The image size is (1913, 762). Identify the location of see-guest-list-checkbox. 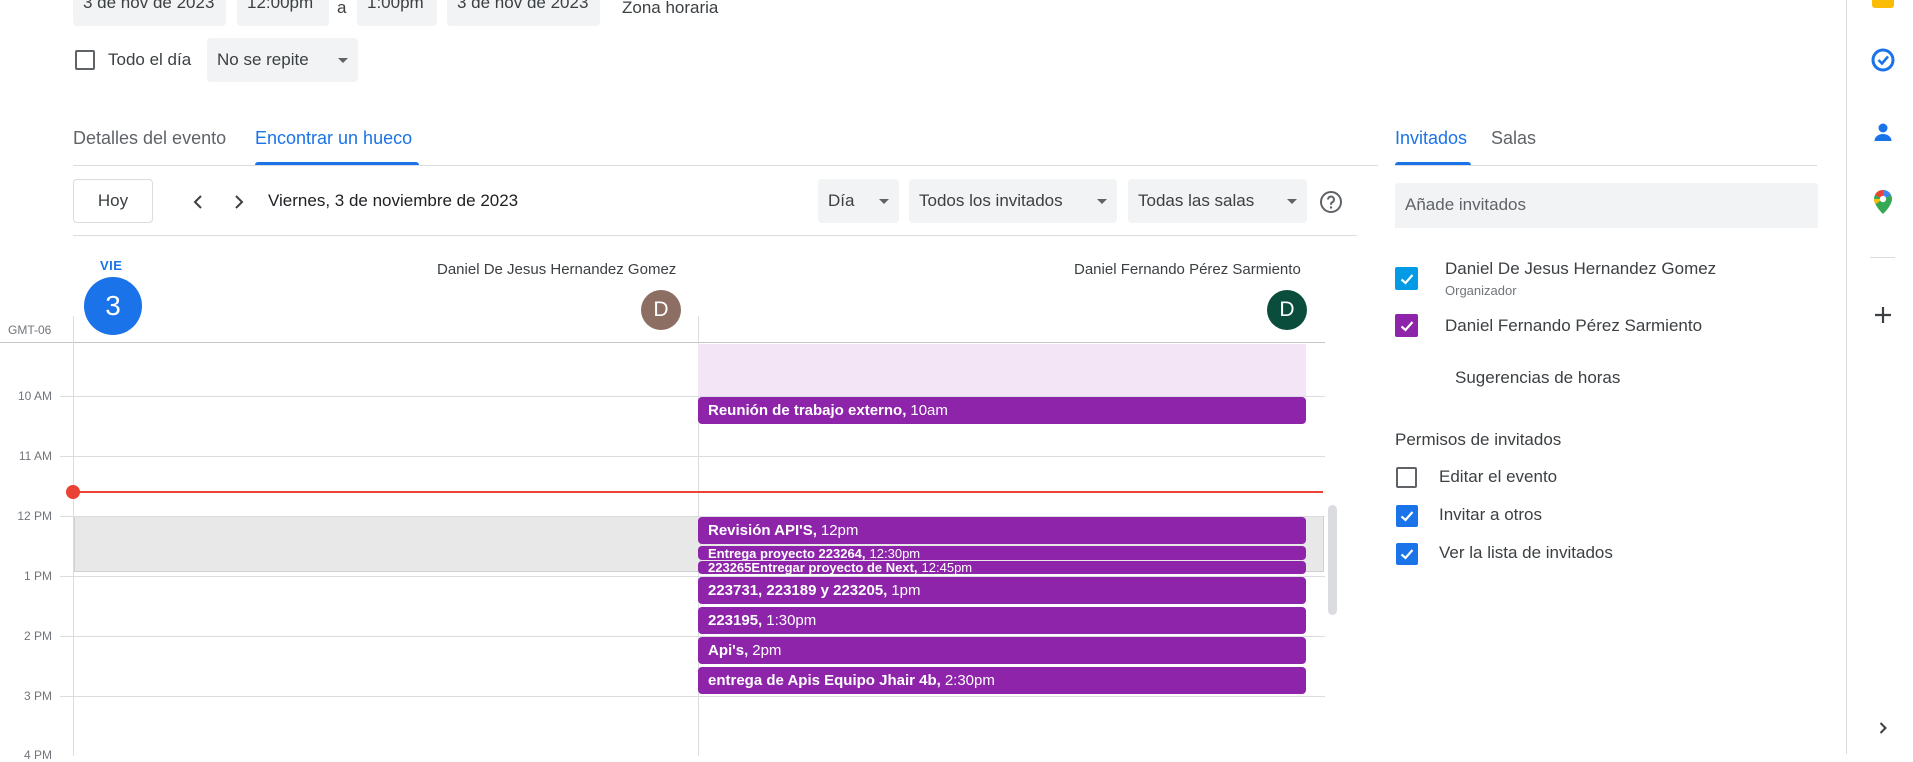
(1407, 554).